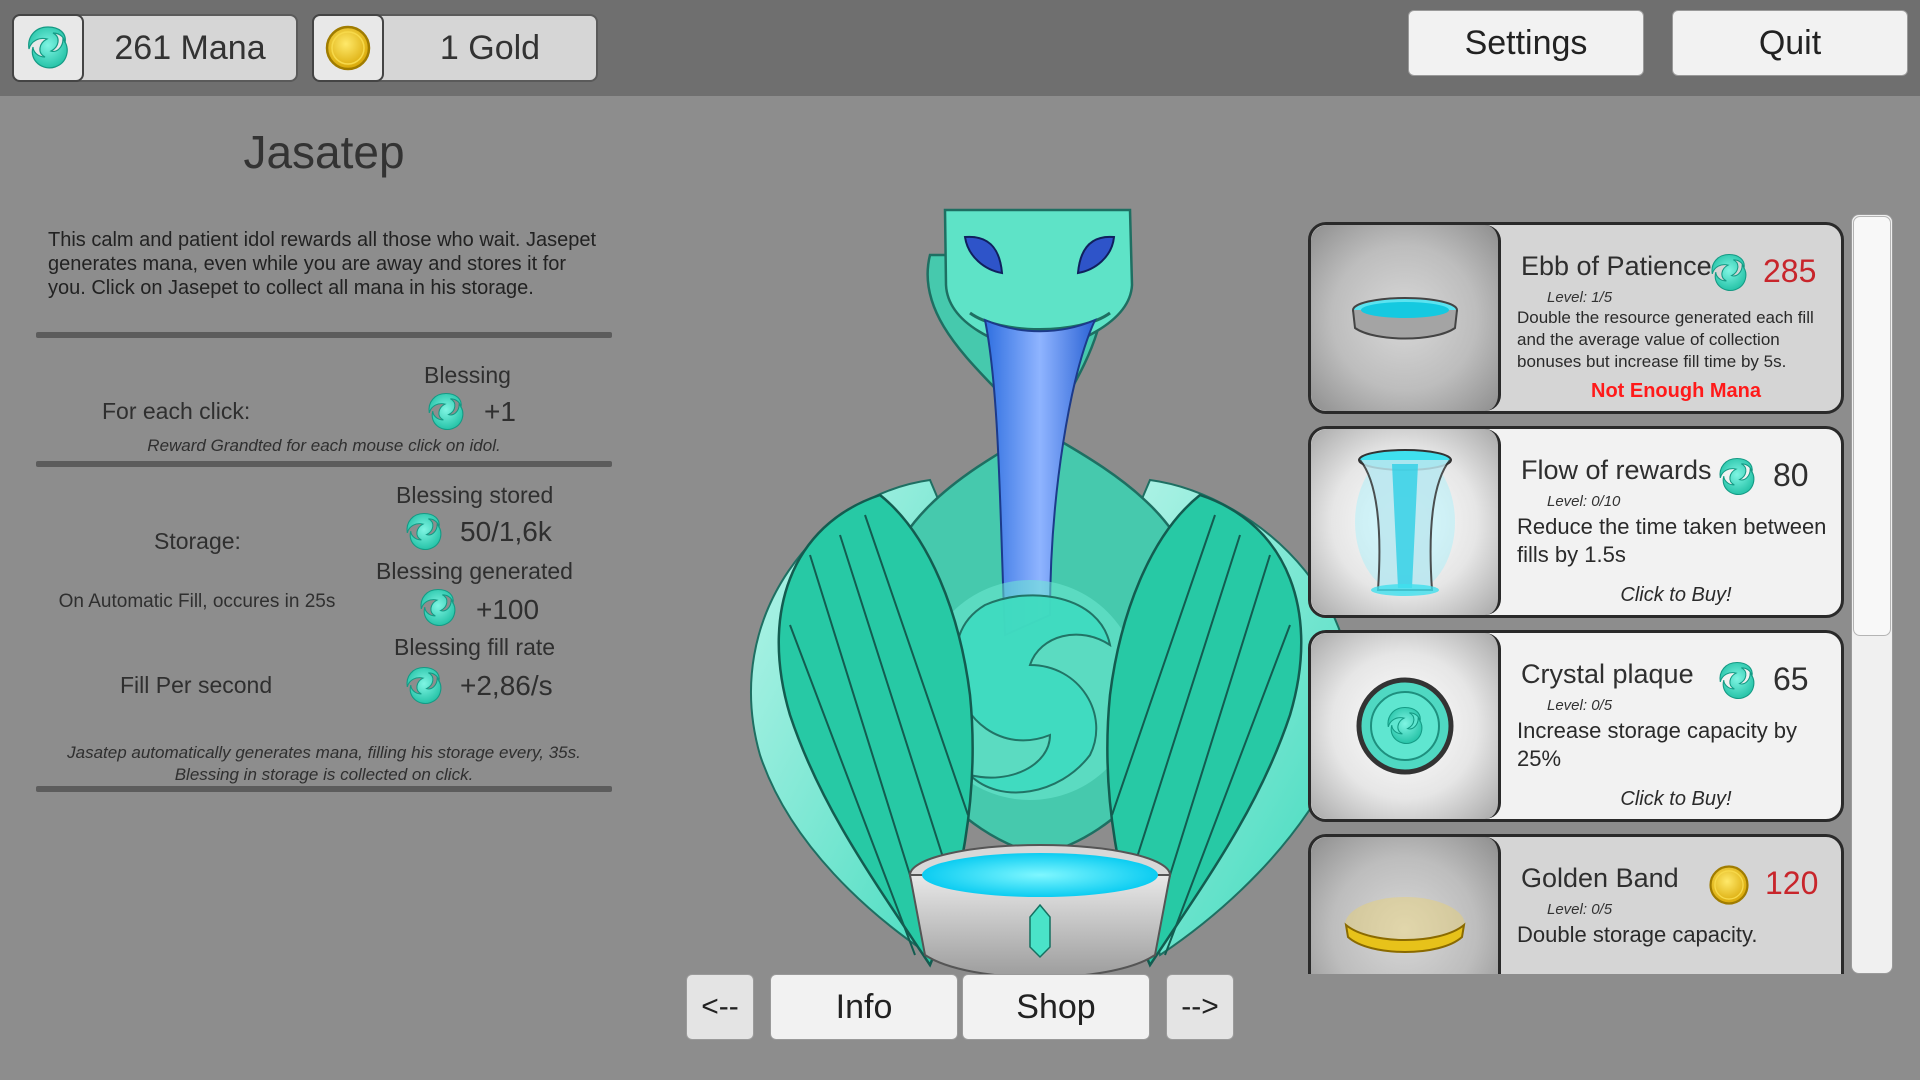 The image size is (1920, 1080). I want to click on fill-per-second-label: Fill Per second, so click(196, 685).